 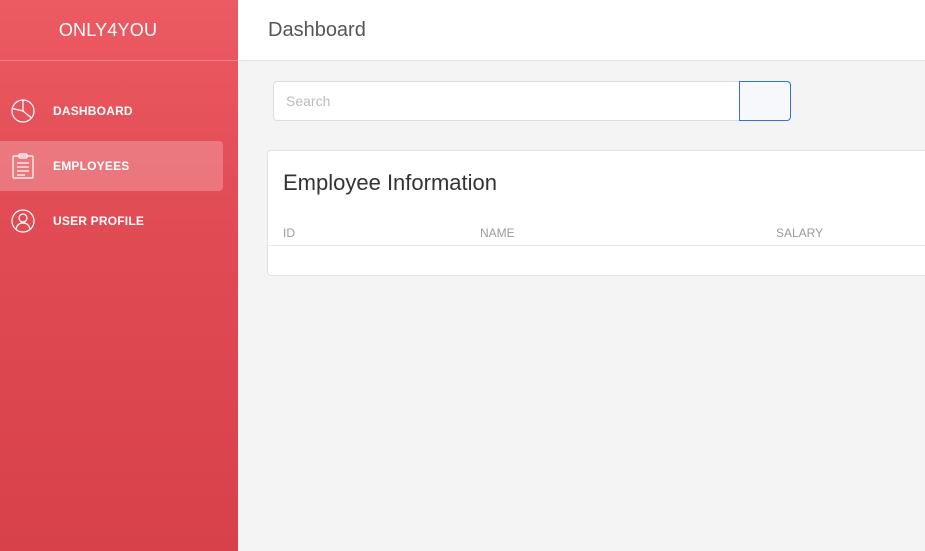 What do you see at coordinates (390, 182) in the screenshot?
I see `card-title: Employee Information` at bounding box center [390, 182].